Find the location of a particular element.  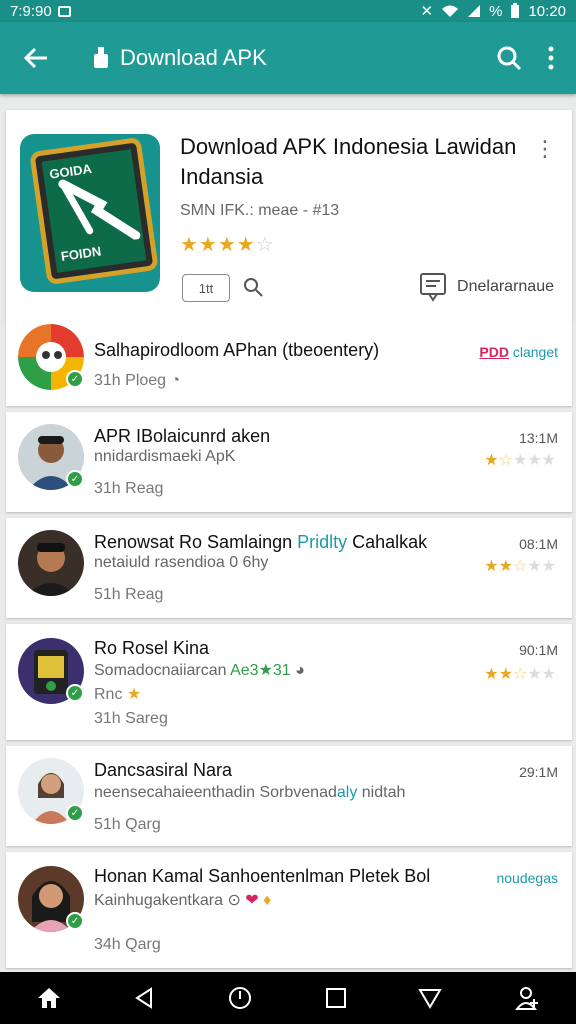

bell-icon: ♦ is located at coordinates (267, 900).